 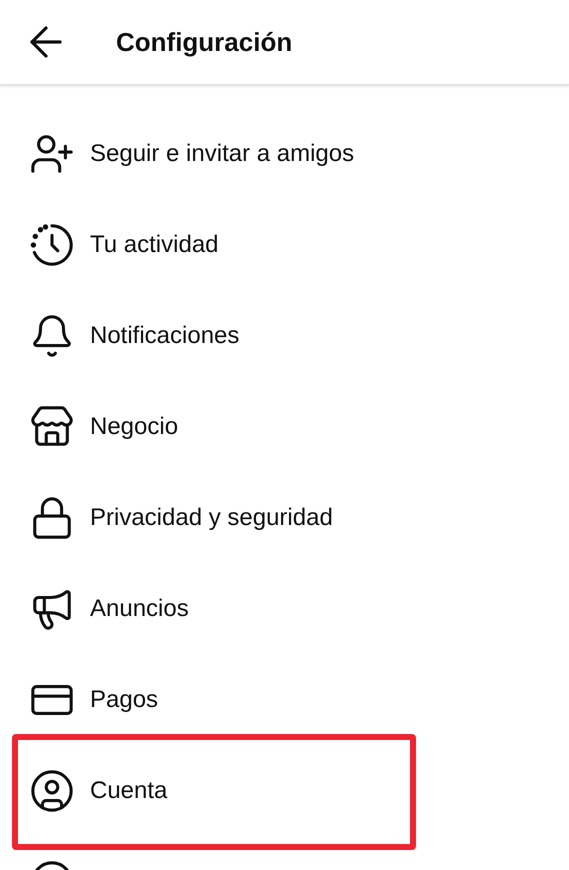 What do you see at coordinates (134, 426) in the screenshot?
I see `menu-item: Negocio` at bounding box center [134, 426].